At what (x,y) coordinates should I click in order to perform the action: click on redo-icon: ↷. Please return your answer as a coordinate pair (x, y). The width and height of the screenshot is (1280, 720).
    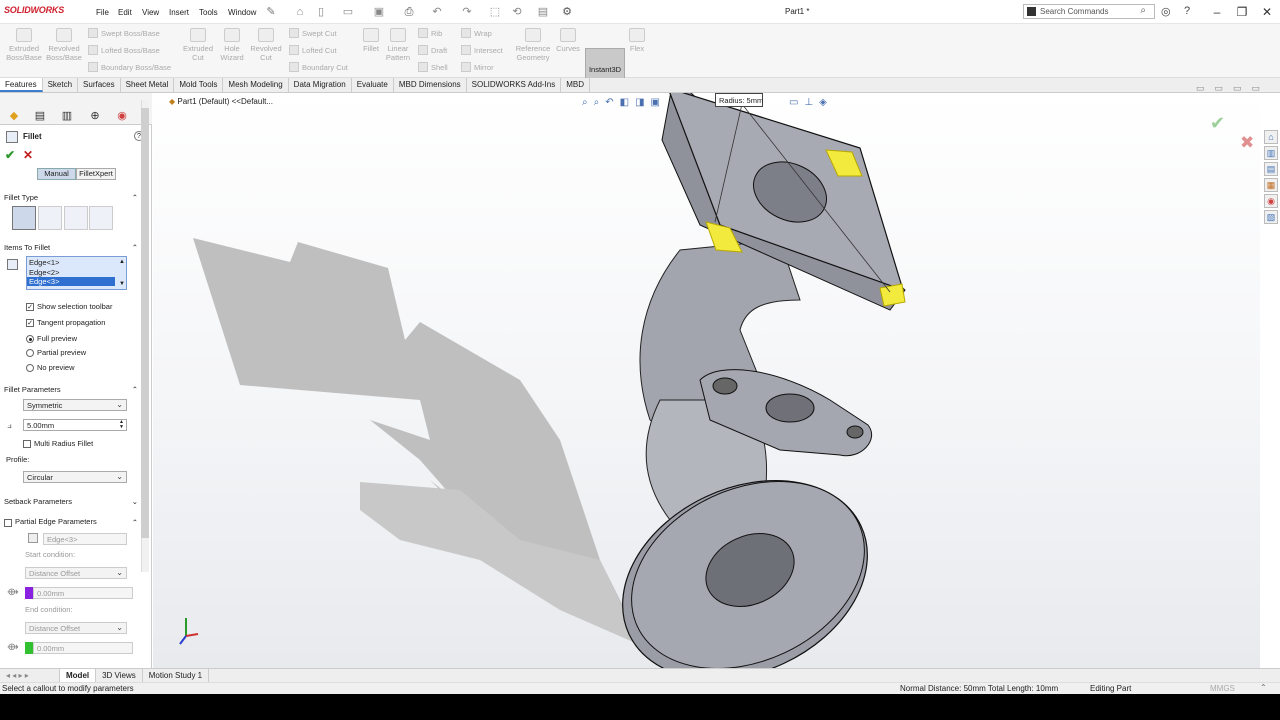
    Looking at the image, I should click on (467, 12).